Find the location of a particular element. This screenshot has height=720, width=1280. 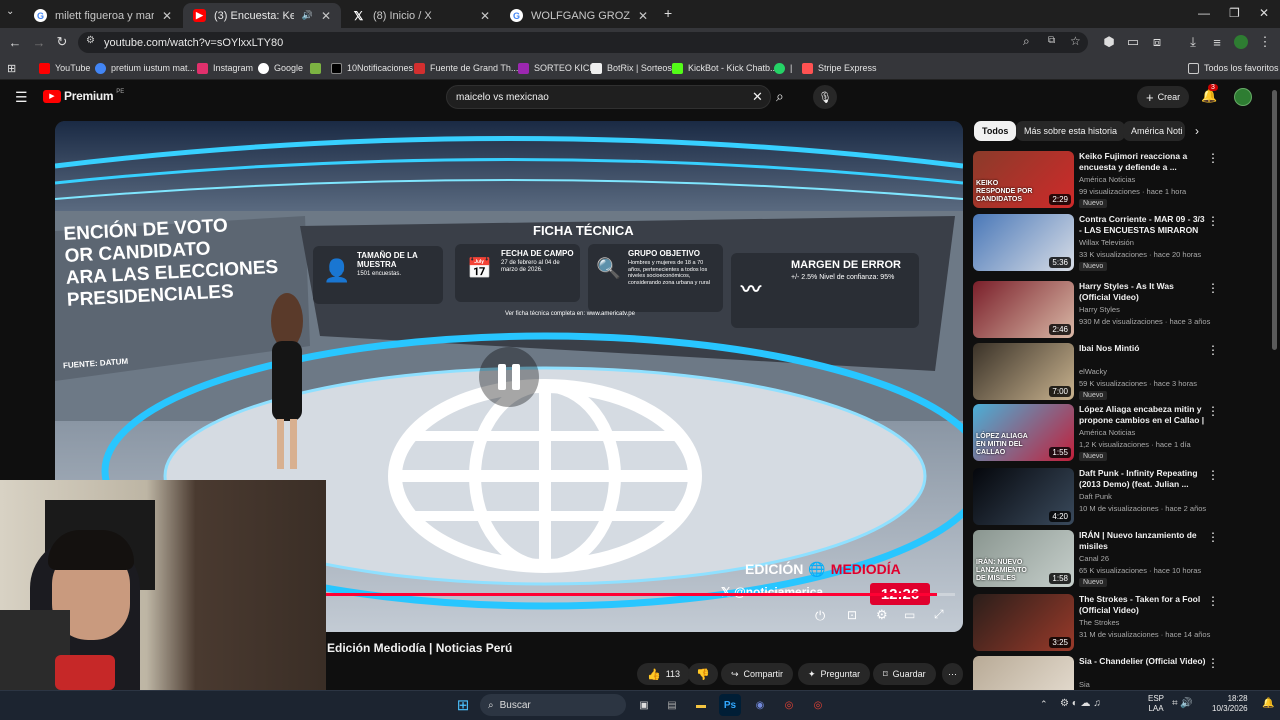

more-actions-button: ⋯ is located at coordinates (952, 674).